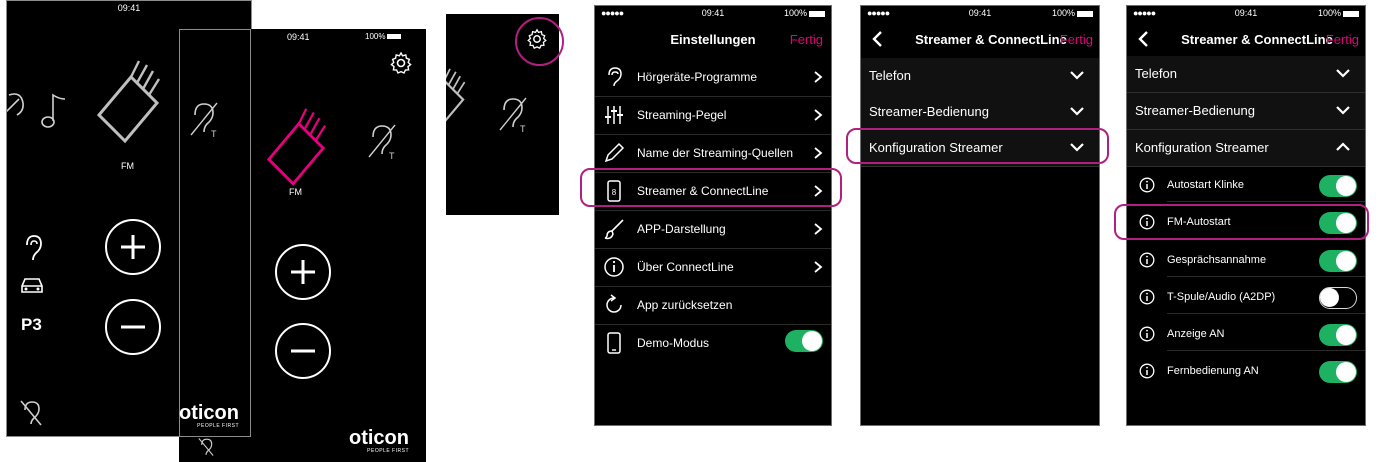 The height and width of the screenshot is (462, 1379). I want to click on display-on-toggle, so click(1338, 335).